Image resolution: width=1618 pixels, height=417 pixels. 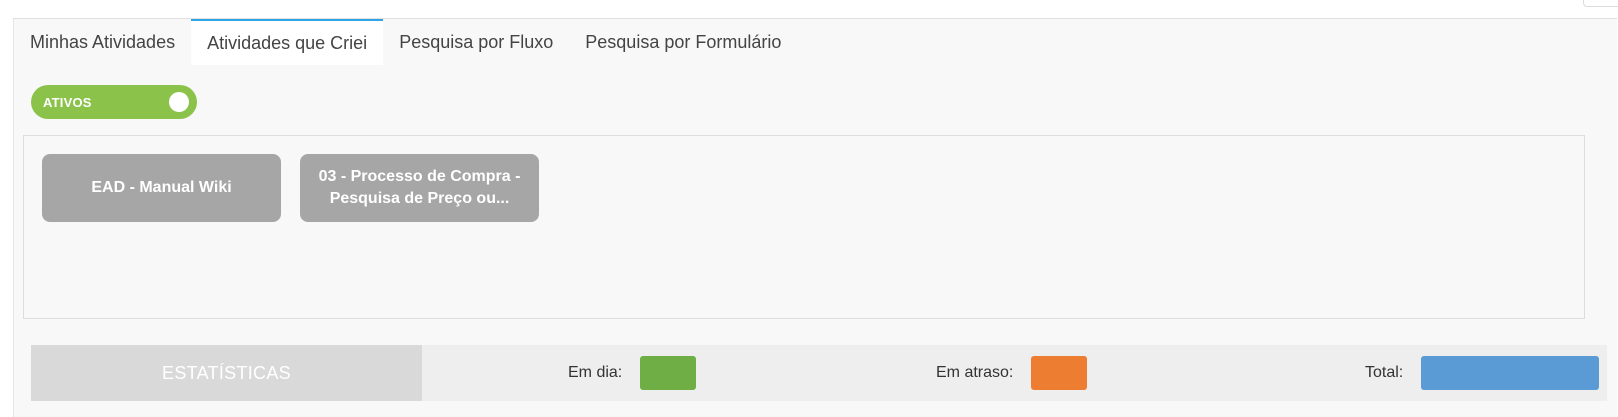 I want to click on tab-pesquisa-por-fluxo: Pesquisa por Fluxo, so click(x=476, y=42).